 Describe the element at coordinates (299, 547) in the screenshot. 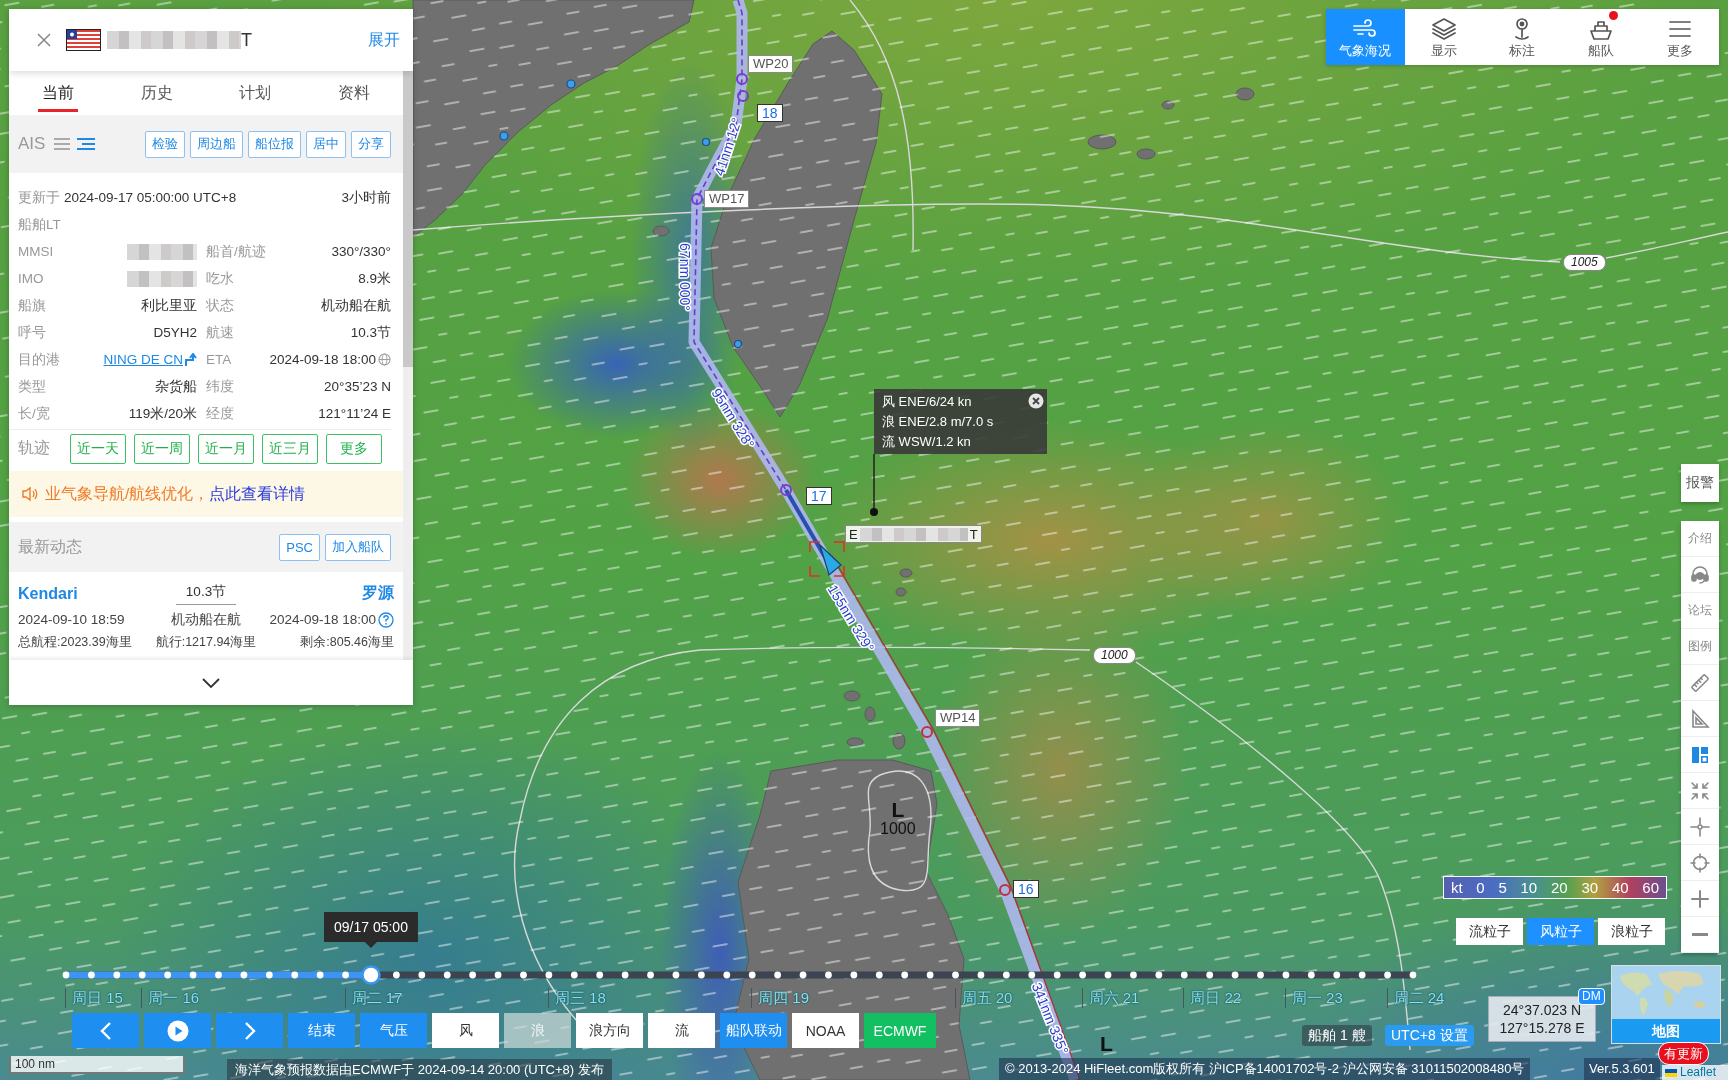

I see `action-button: PSC` at that location.